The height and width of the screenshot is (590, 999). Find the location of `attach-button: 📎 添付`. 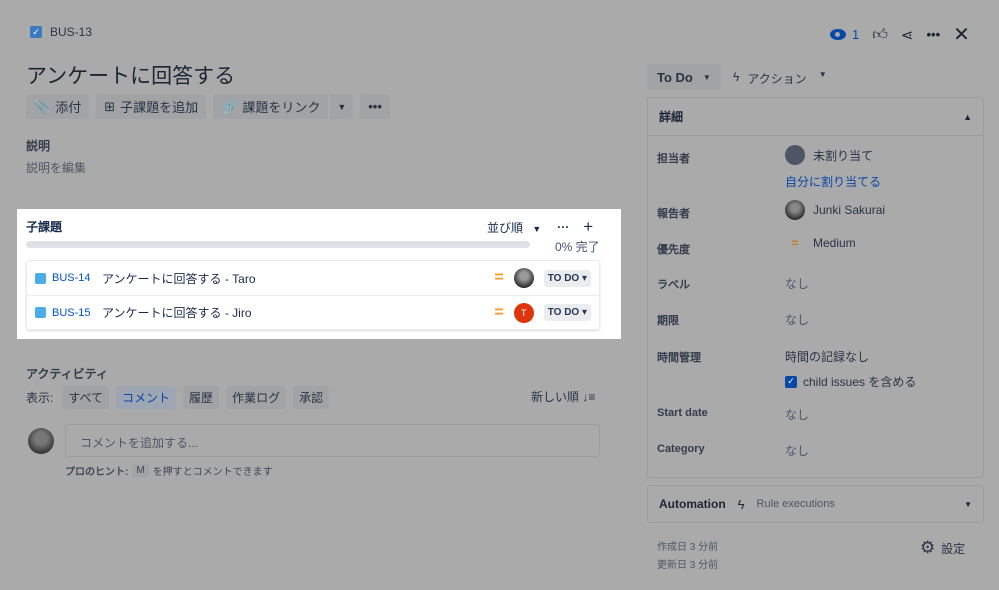

attach-button: 📎 添付 is located at coordinates (58, 106).